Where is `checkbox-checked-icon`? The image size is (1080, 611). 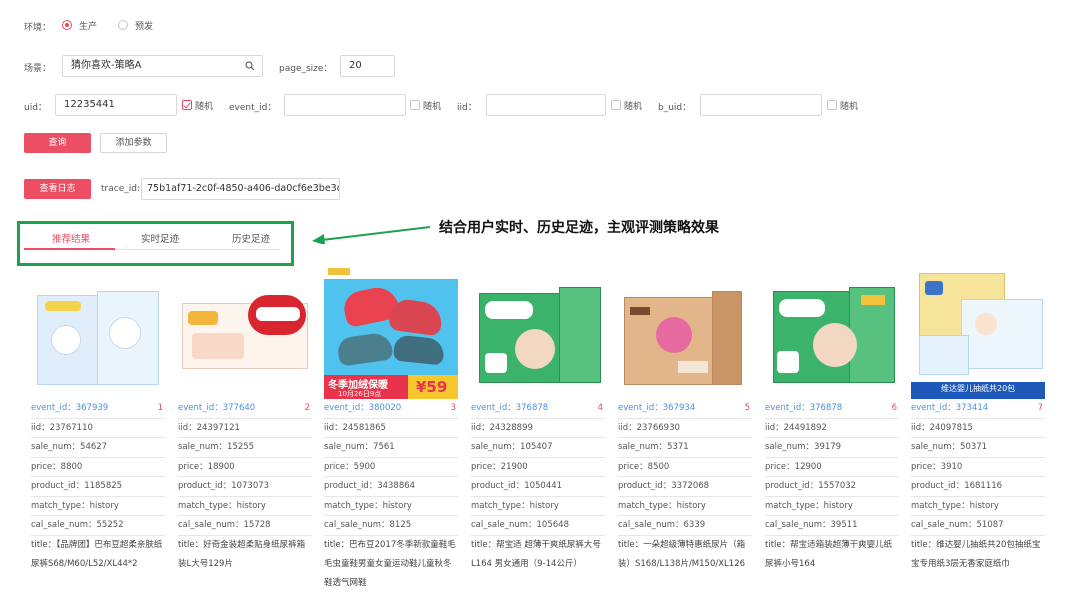 checkbox-checked-icon is located at coordinates (187, 105).